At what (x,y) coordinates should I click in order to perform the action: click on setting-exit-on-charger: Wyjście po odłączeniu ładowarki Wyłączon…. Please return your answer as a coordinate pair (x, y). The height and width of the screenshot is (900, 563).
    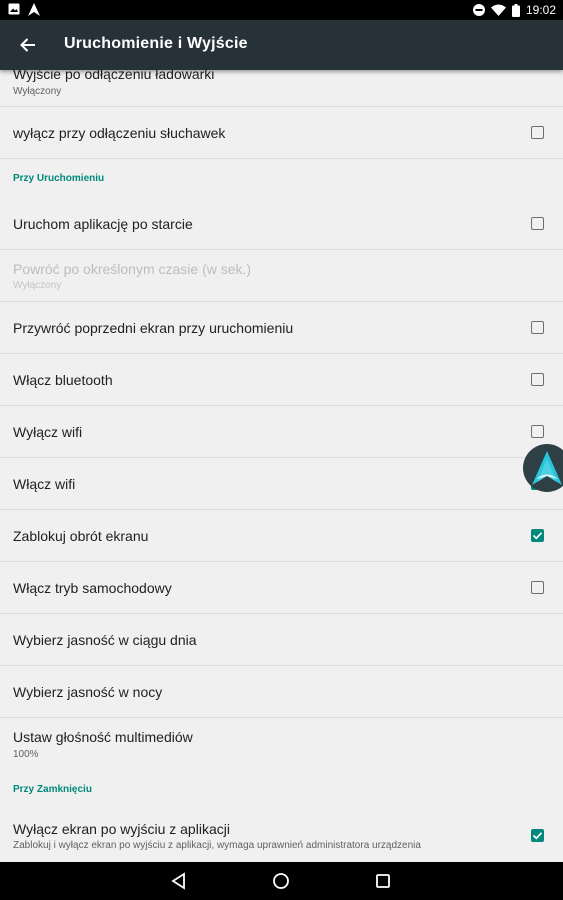
    Looking at the image, I should click on (281, 88).